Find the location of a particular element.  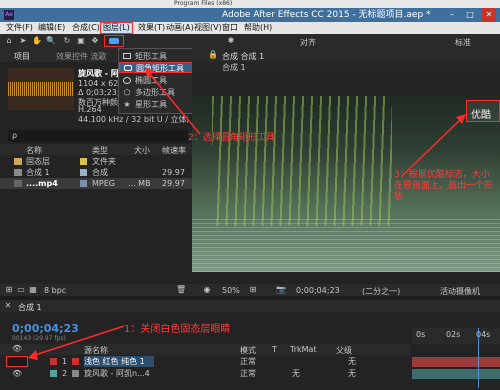

solid-icon is located at coordinates (75, 361).